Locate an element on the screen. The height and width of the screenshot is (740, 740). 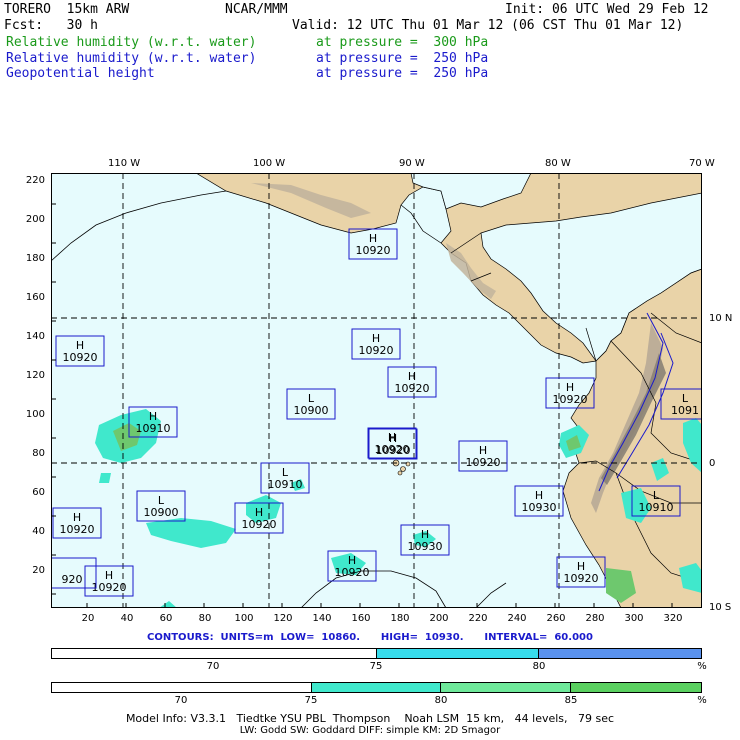
colorbar-rh300-tick: 70 is located at coordinates (181, 700).